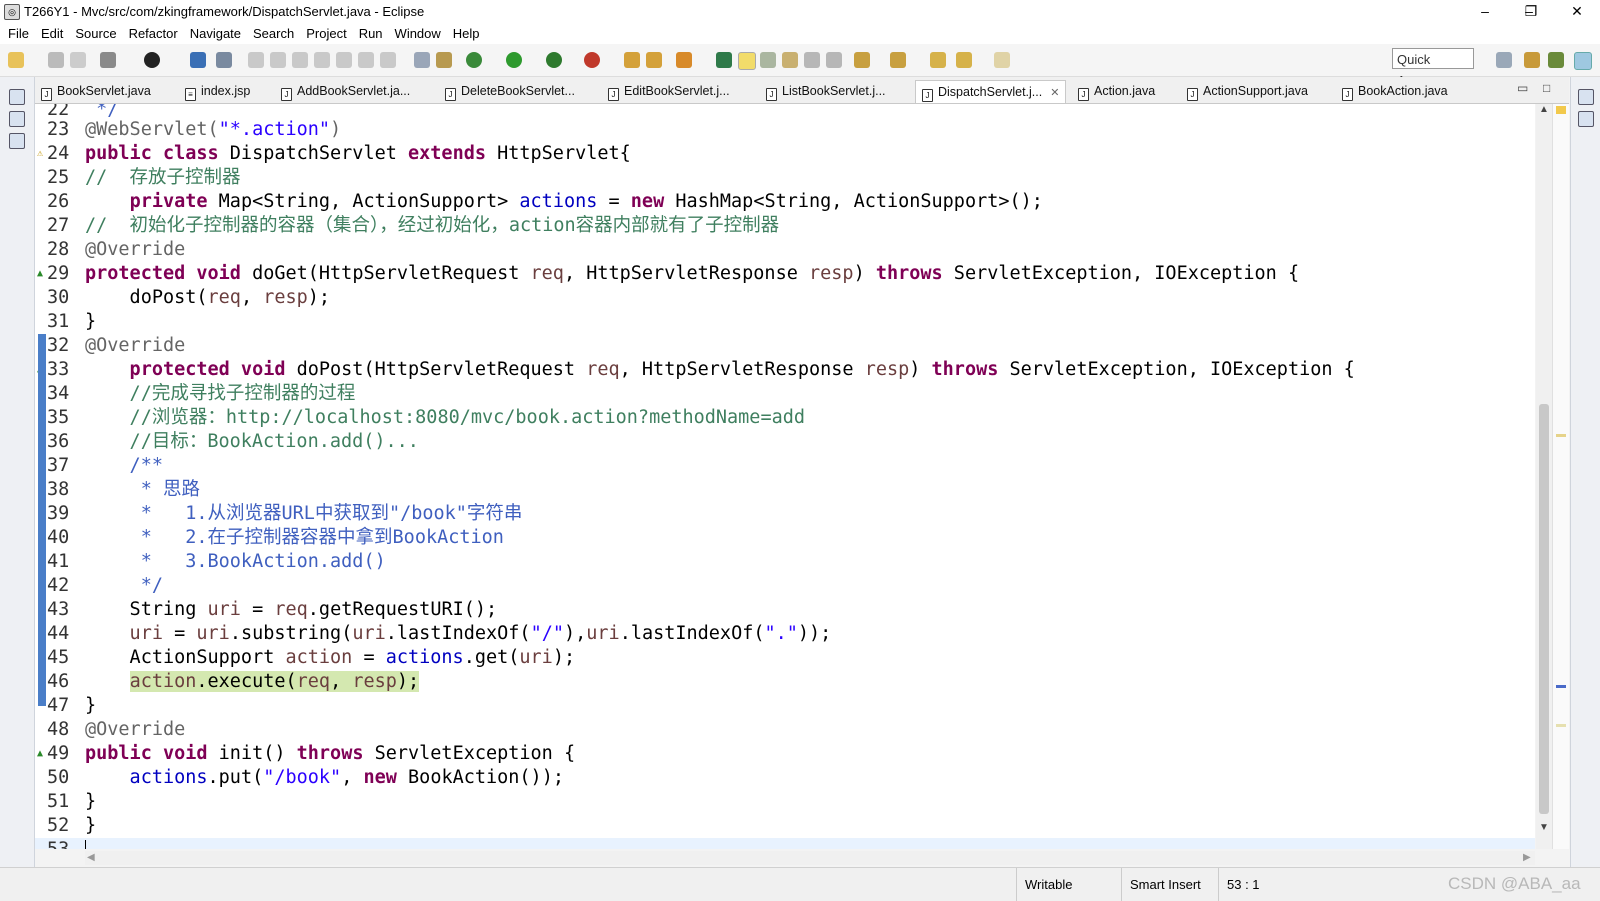 The image size is (1600, 901). Describe the element at coordinates (18, 34) in the screenshot. I see `menu-file: File` at that location.